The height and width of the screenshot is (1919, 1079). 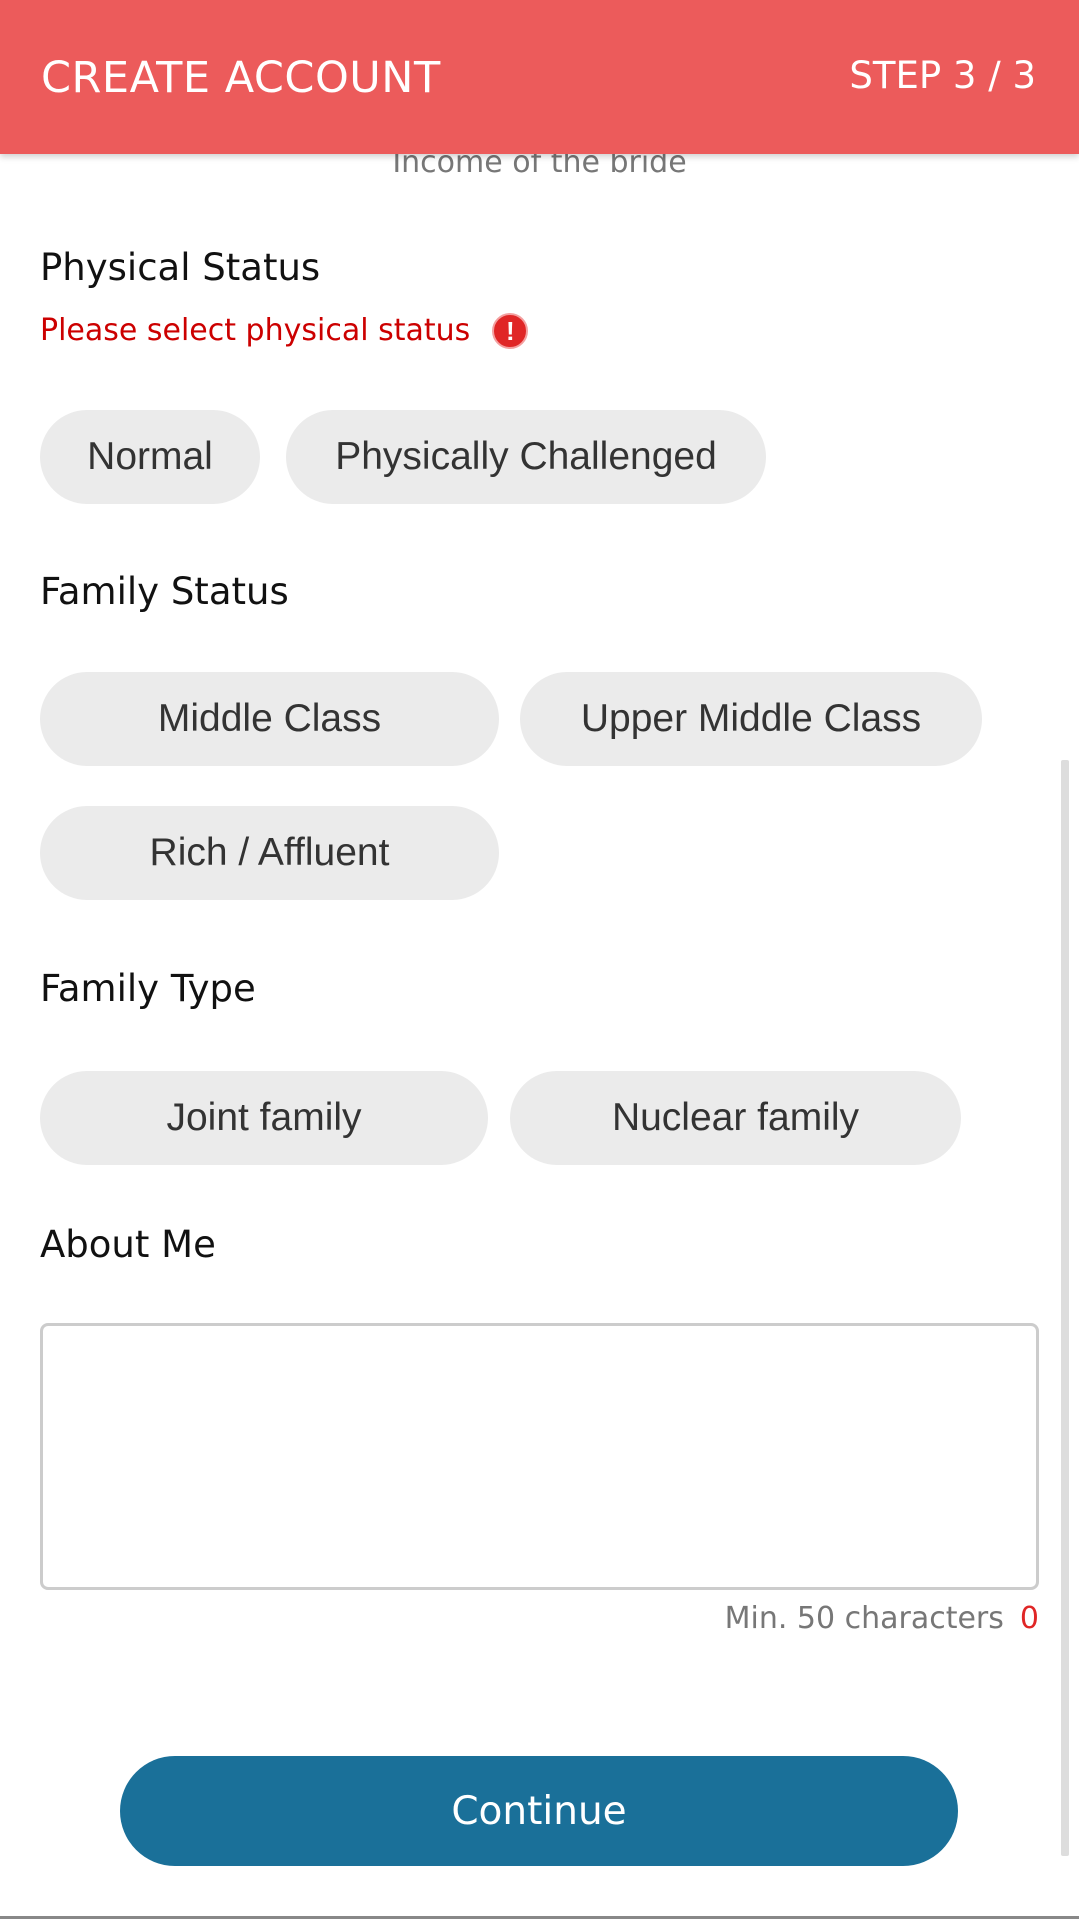 What do you see at coordinates (539, 1456) in the screenshot?
I see `about-me-textarea` at bounding box center [539, 1456].